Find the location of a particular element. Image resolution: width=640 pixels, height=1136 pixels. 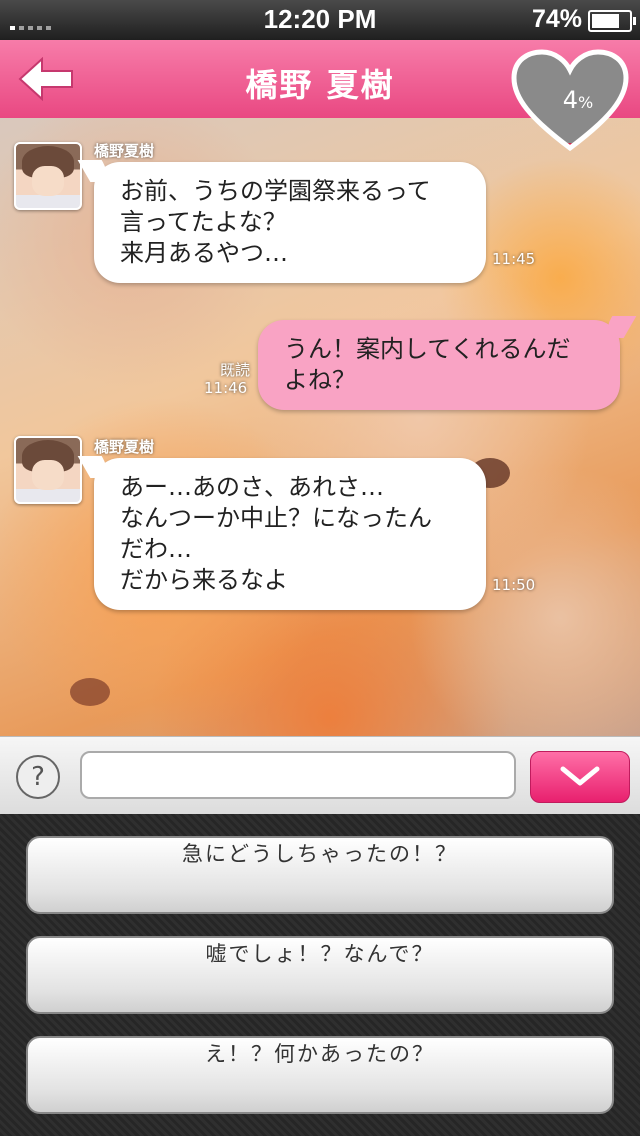

choice-button: 急にどうしちゃったの！？ is located at coordinates (320, 875).